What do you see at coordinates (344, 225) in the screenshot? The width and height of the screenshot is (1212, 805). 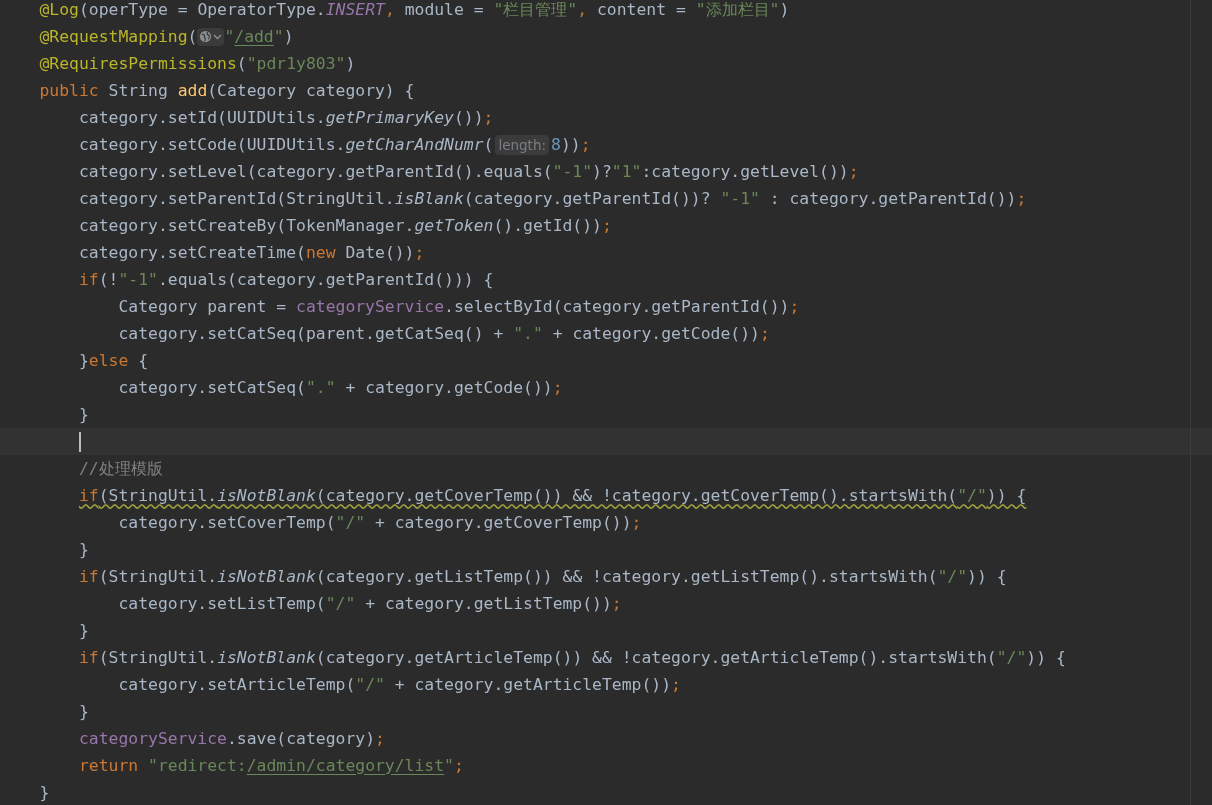 I see `code-text: category.setCreateBy(TokenManager.getToken().getId());` at bounding box center [344, 225].